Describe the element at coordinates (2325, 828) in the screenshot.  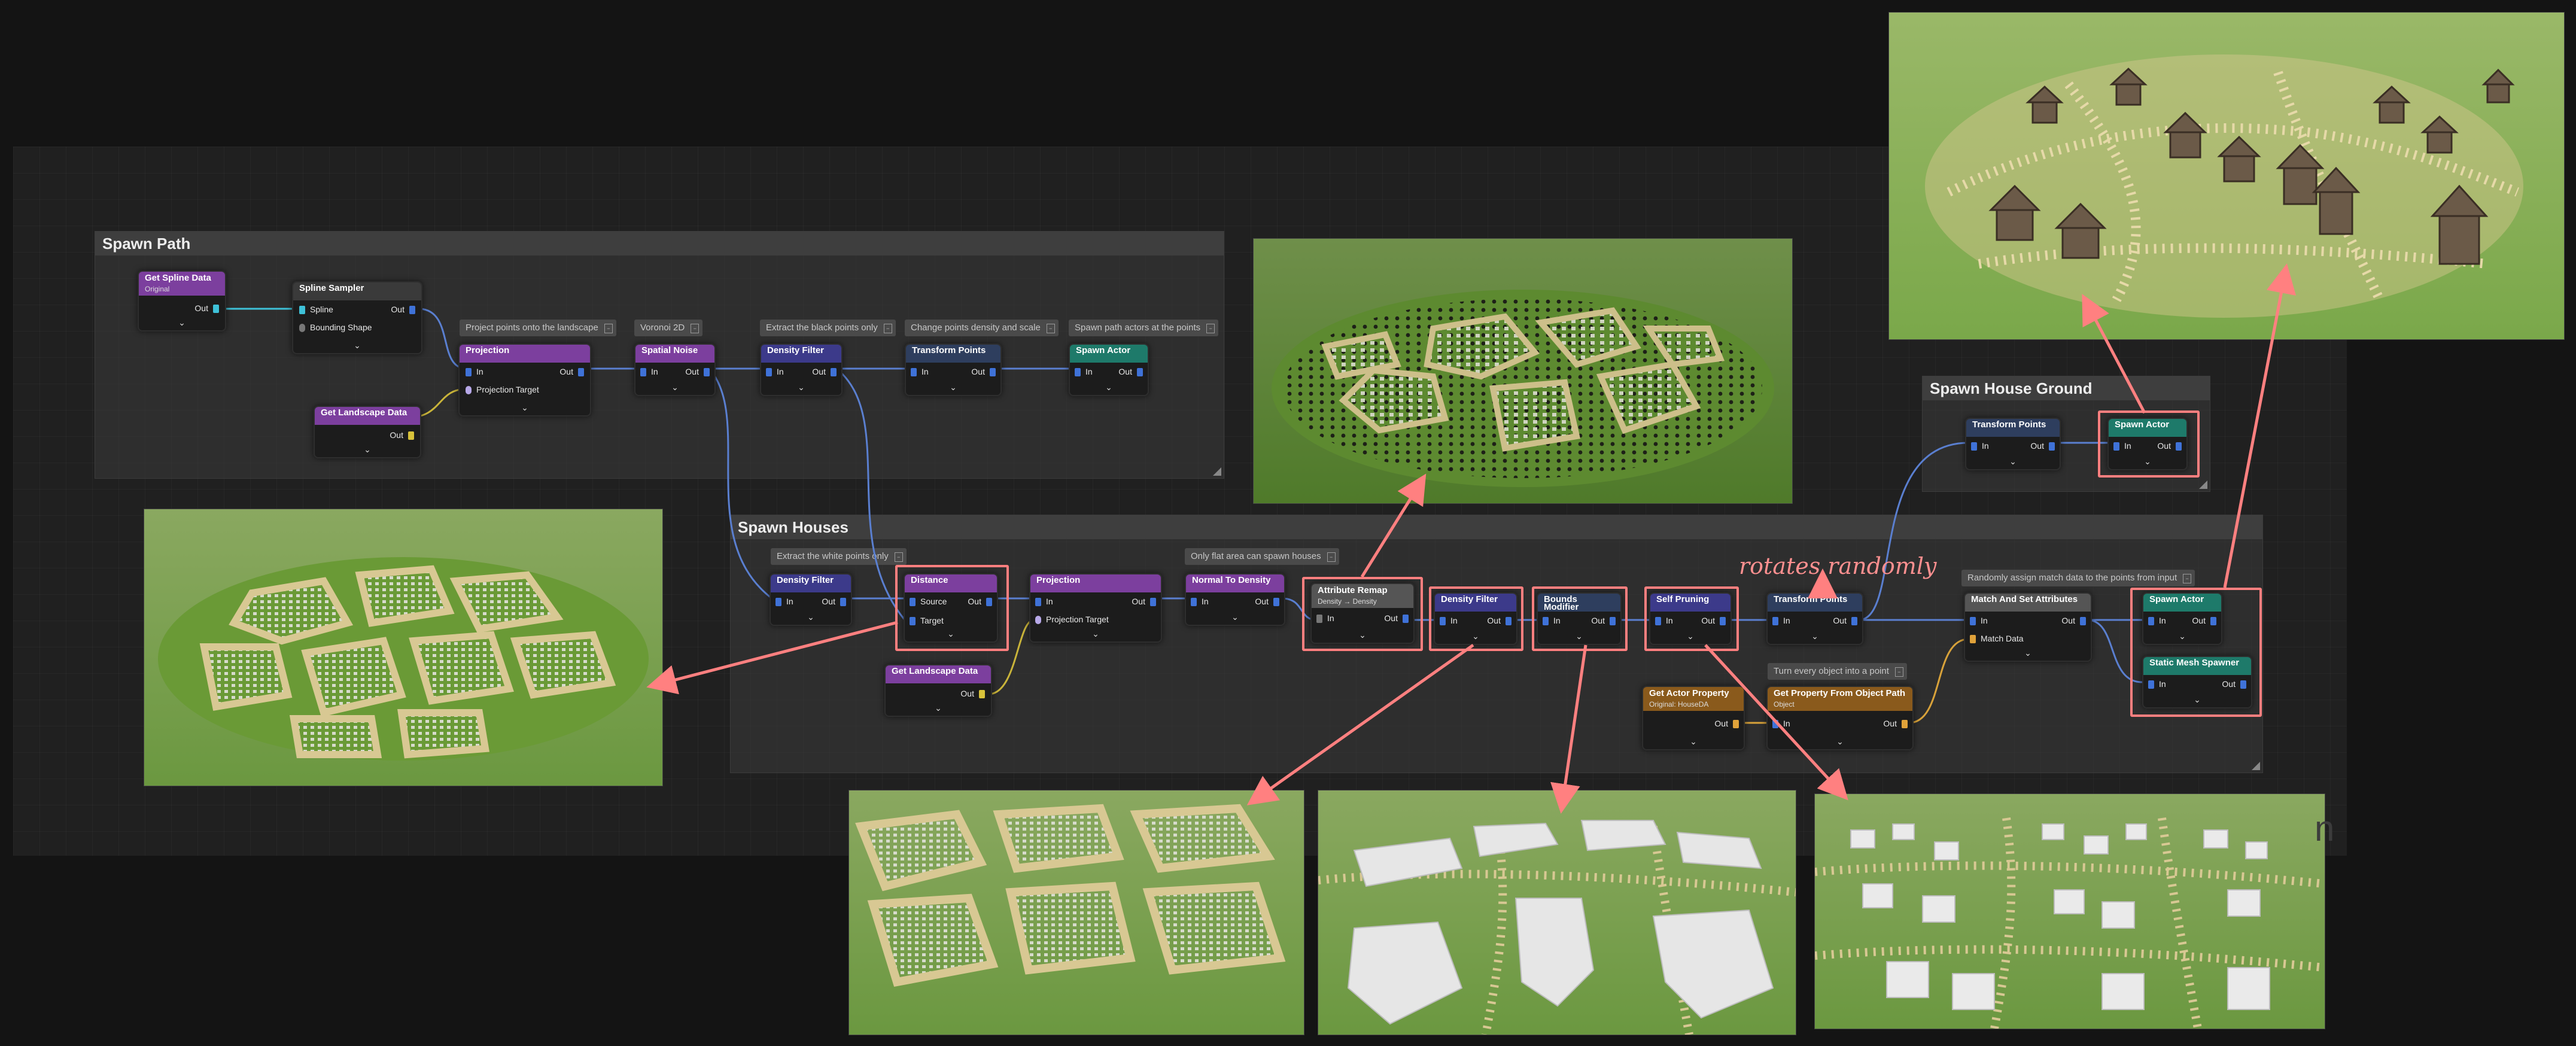
I see `watermark: n` at that location.